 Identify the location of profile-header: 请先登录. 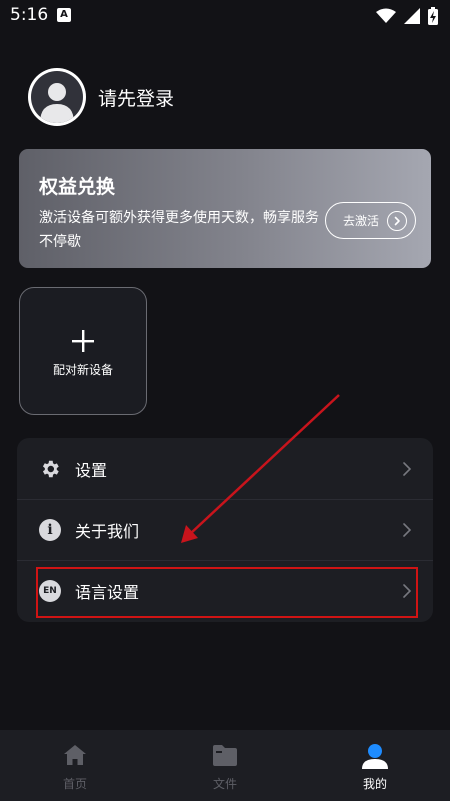
(101, 97).